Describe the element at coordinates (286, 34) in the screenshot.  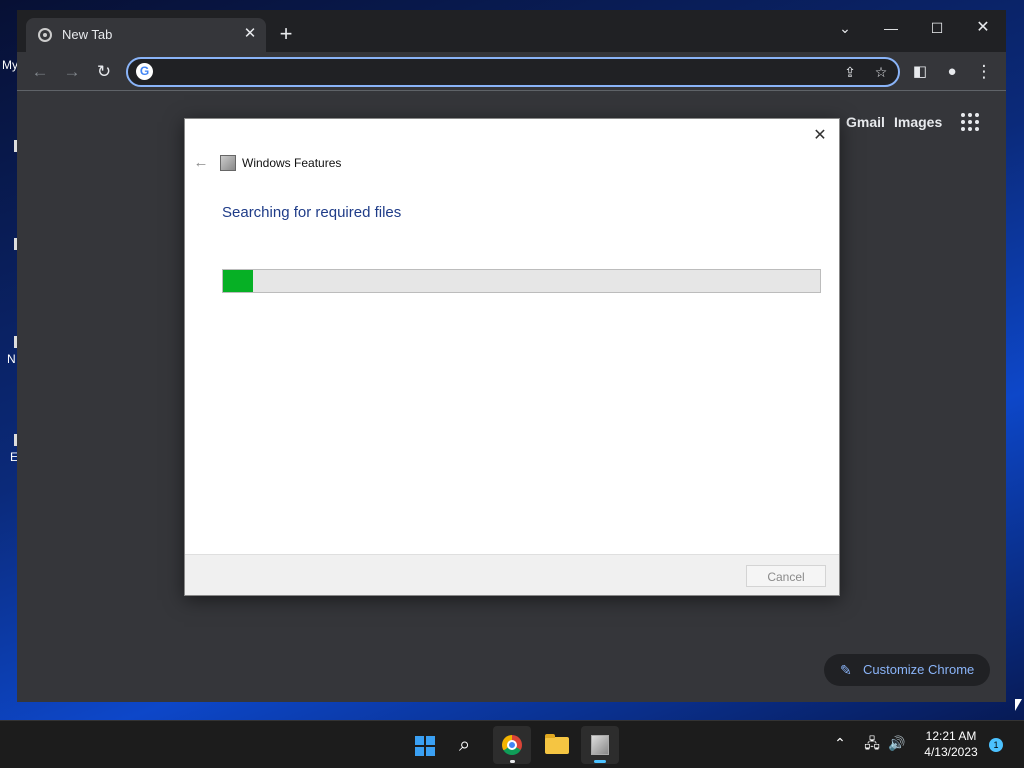
I see `new-tab-button: +` at that location.